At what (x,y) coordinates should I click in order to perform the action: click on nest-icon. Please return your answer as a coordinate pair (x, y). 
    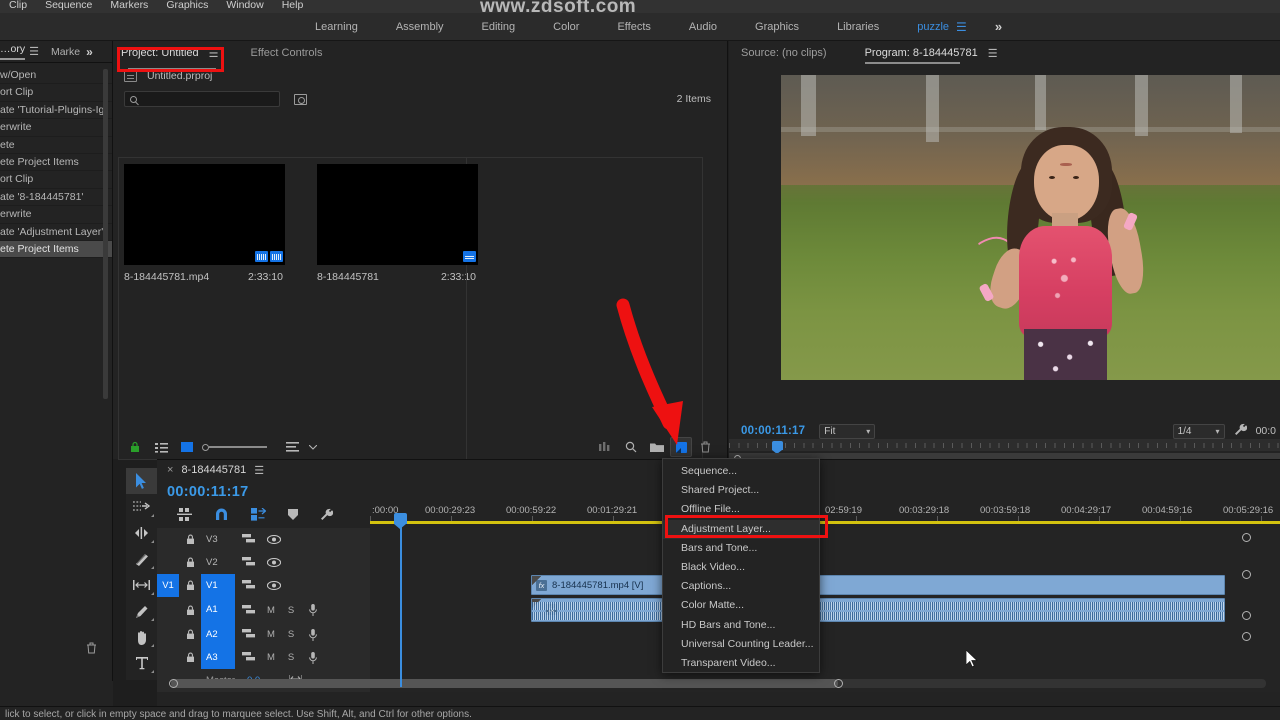
    Looking at the image, I should click on (184, 516).